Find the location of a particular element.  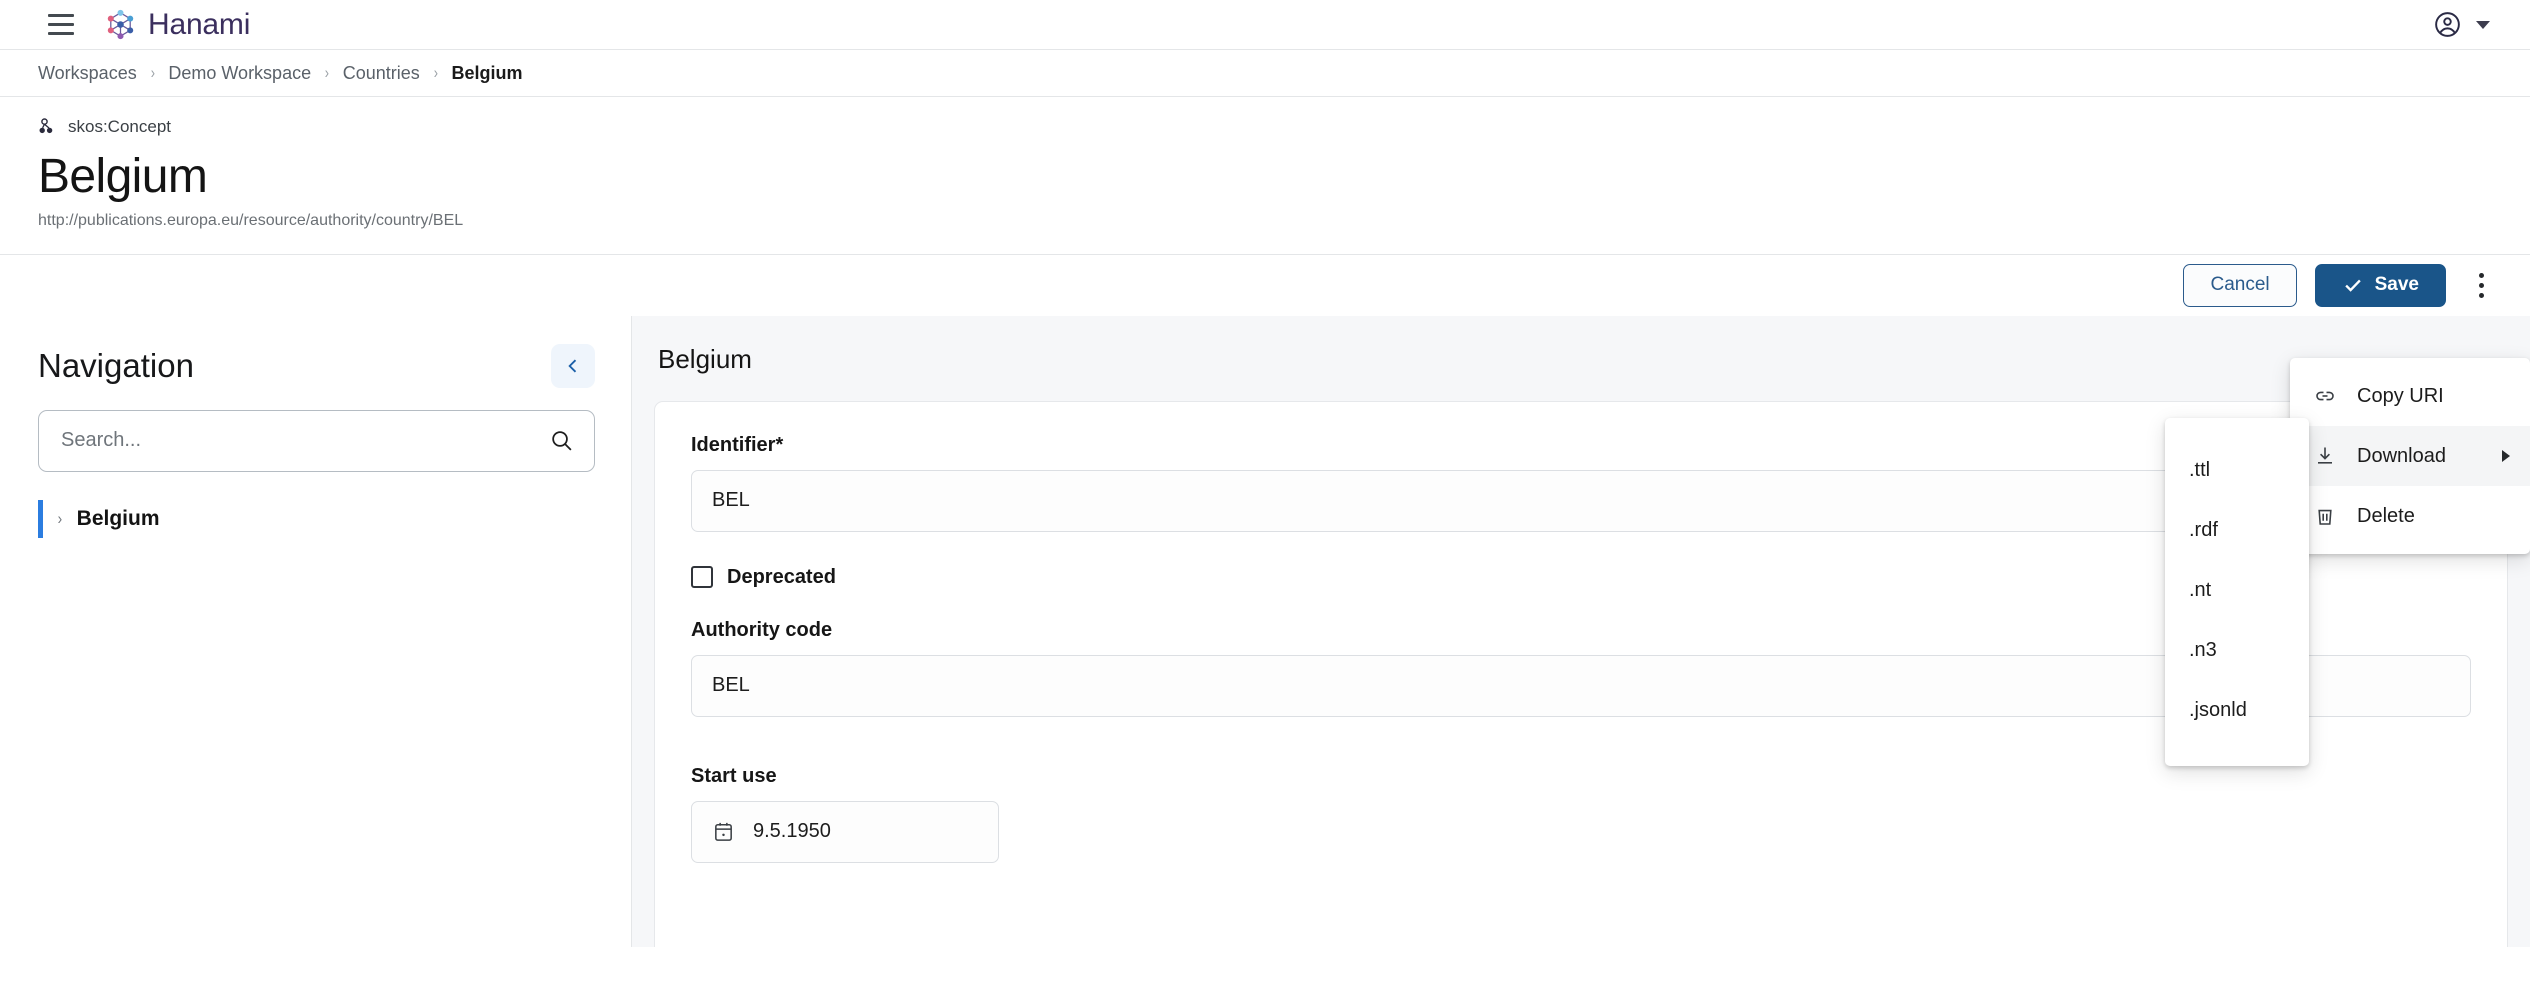

submenu-item-ttl: .ttl is located at coordinates (2237, 470).